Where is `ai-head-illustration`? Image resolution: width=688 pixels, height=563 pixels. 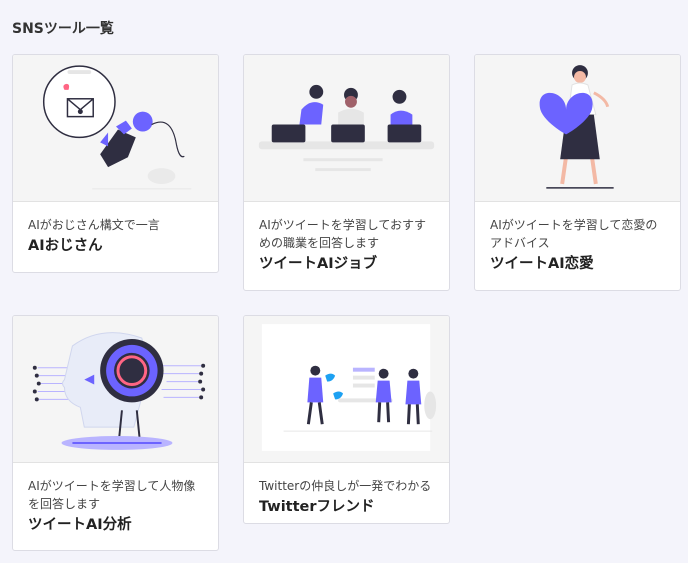
ai-head-illustration is located at coordinates (119, 391).